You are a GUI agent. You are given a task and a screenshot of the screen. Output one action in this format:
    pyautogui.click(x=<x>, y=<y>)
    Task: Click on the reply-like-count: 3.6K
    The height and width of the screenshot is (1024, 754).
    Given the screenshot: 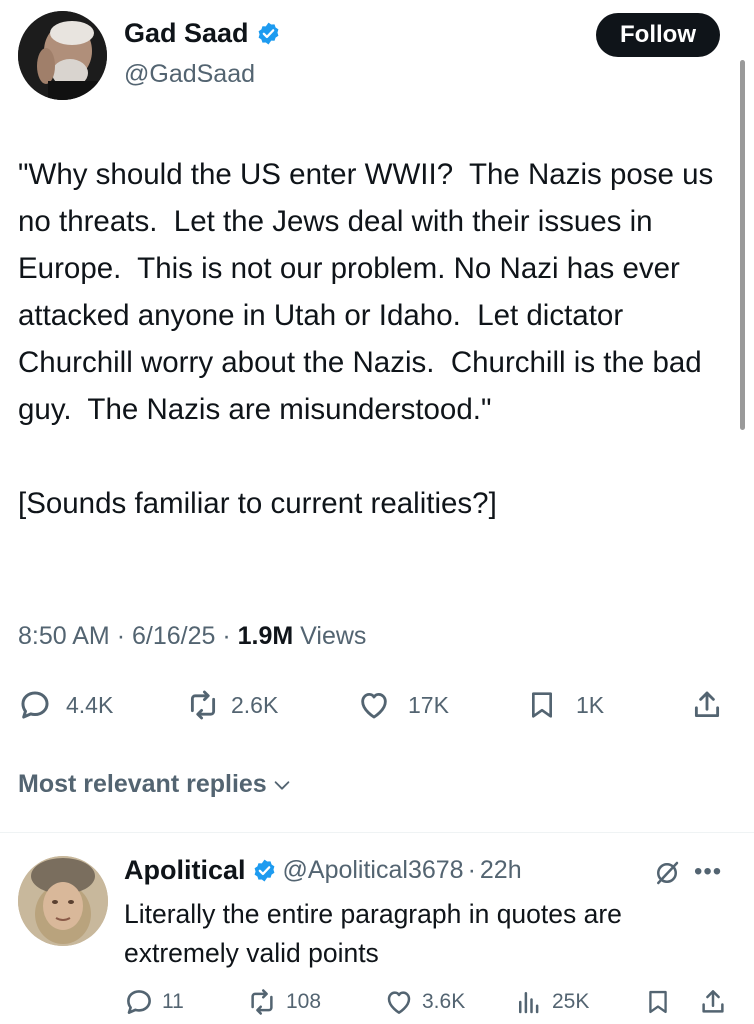 What is the action you would take?
    pyautogui.click(x=444, y=1001)
    